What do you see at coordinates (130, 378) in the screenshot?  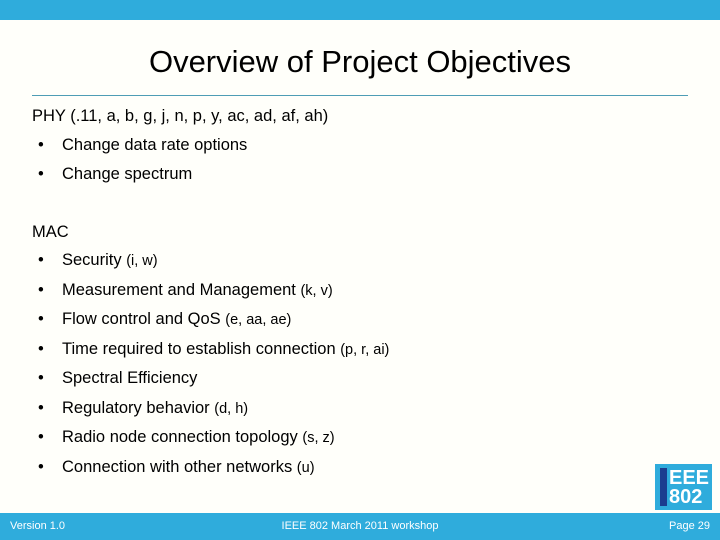 I see `list-item-label: Spectral Efficiency` at bounding box center [130, 378].